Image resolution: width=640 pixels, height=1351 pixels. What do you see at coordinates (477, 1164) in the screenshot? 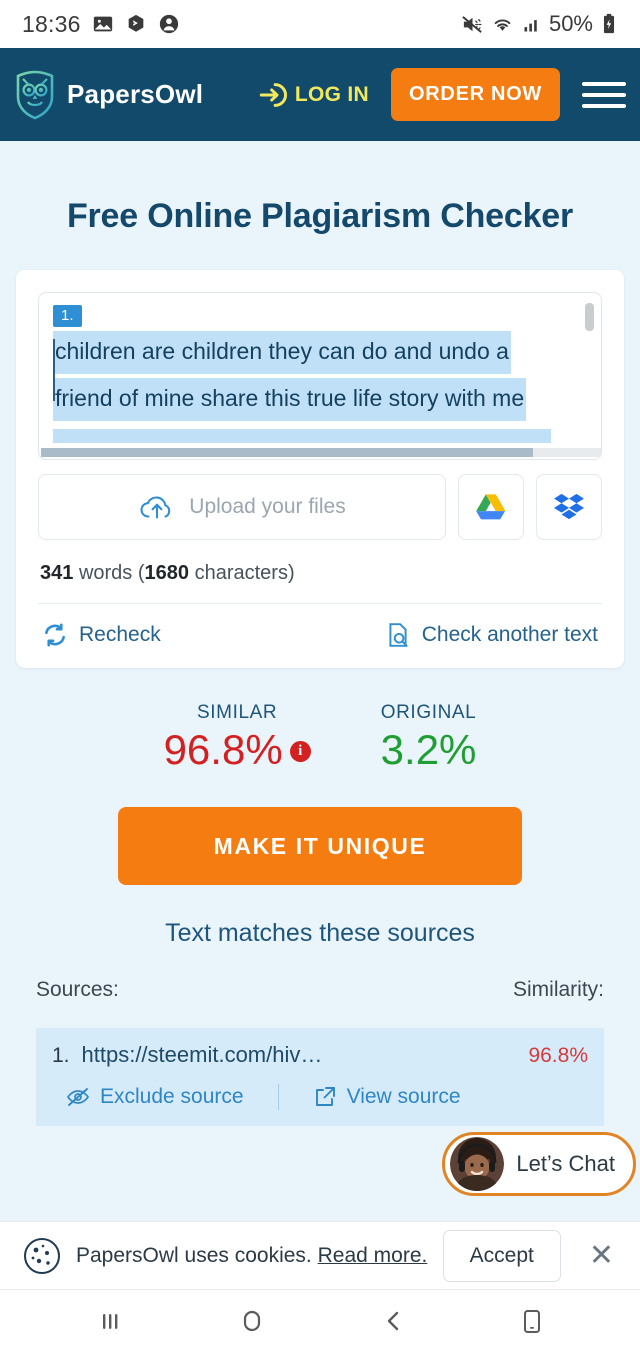
I see `agent-avatar` at bounding box center [477, 1164].